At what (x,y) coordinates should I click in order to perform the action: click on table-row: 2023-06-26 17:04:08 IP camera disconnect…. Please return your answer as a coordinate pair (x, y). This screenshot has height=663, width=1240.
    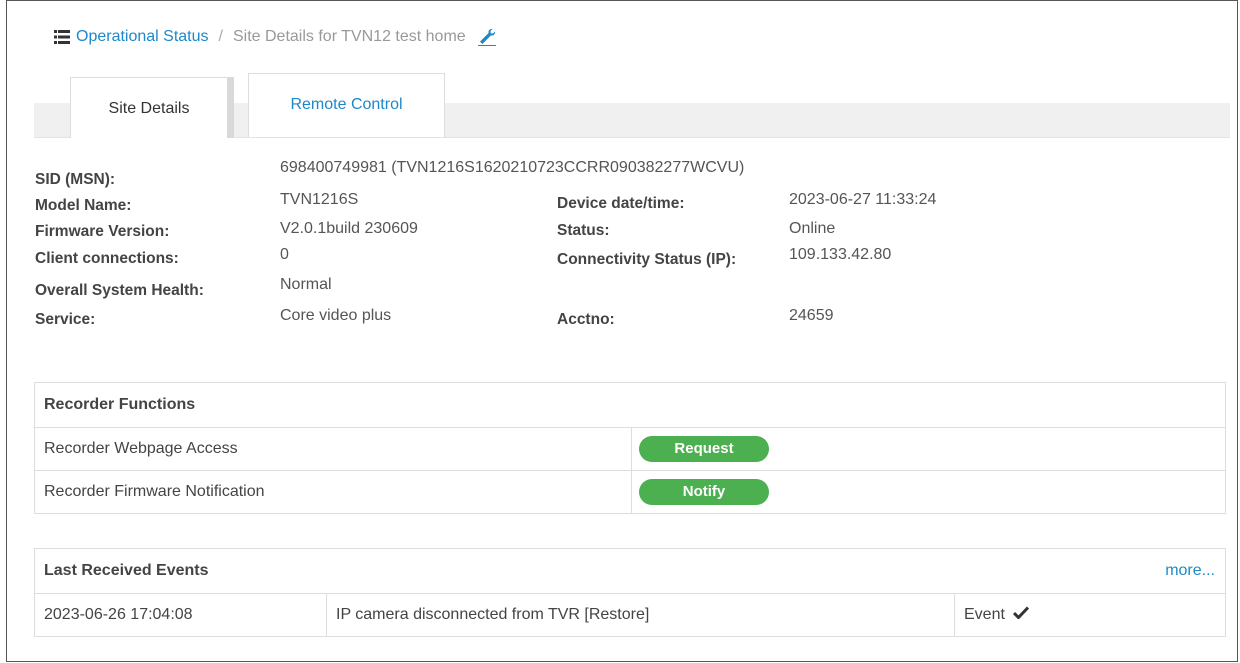
    Looking at the image, I should click on (630, 615).